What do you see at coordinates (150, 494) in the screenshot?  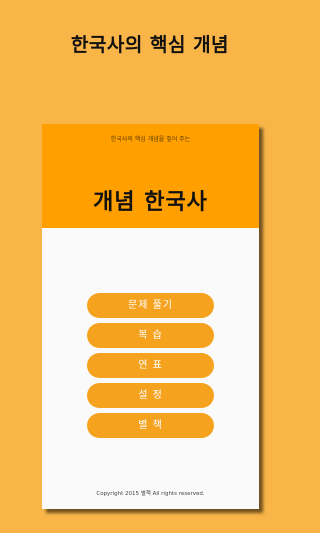 I see `copyright-text: Copyright 2015 별책 All rights reserved.` at bounding box center [150, 494].